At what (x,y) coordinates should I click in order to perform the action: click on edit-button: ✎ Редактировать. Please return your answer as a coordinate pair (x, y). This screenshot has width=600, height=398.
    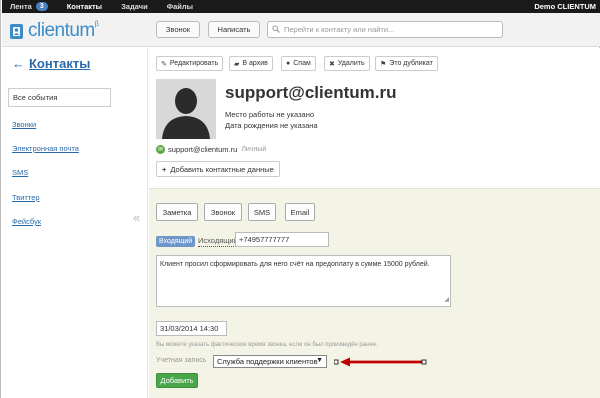
    Looking at the image, I should click on (190, 63).